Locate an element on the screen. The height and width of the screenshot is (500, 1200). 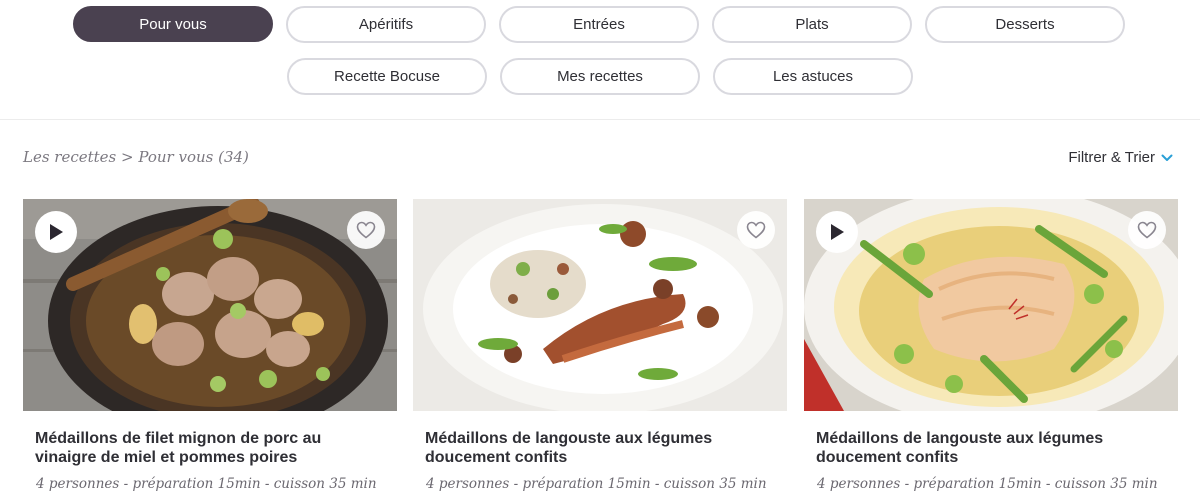
fish-risotto-plate-photo is located at coordinates (991, 305).